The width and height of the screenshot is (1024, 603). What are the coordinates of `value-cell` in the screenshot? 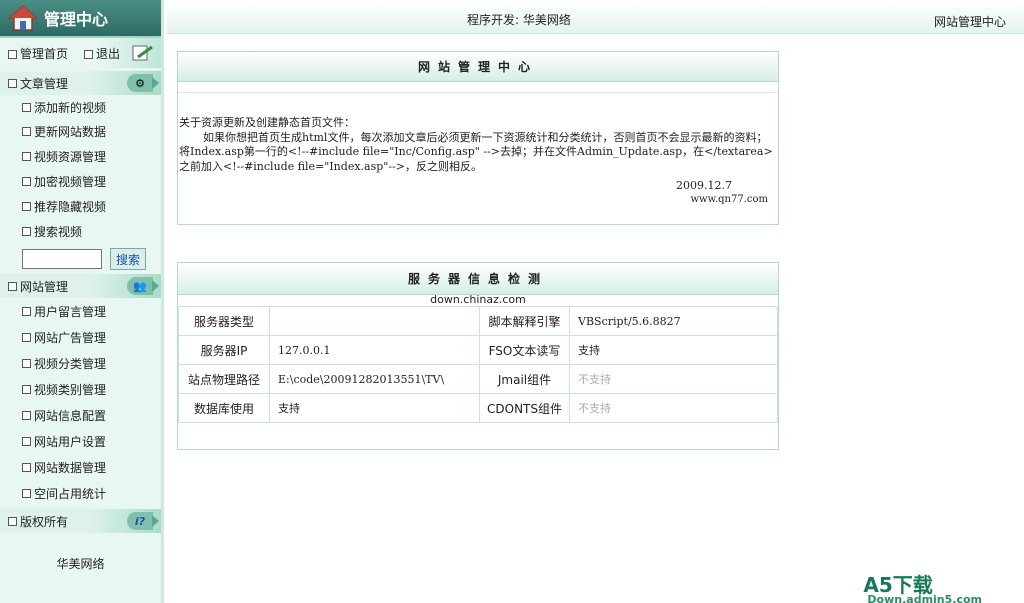 It's located at (374, 321).